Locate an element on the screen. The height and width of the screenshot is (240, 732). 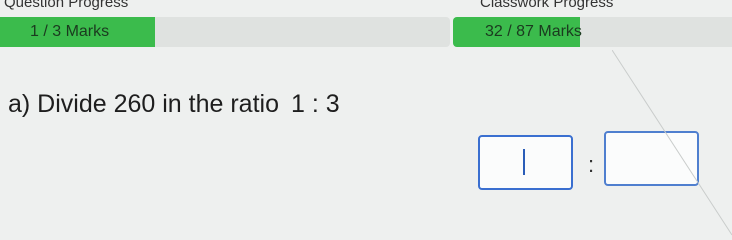
question-text: a) Divide 260 in the ratio 1 : 3 is located at coordinates (174, 104).